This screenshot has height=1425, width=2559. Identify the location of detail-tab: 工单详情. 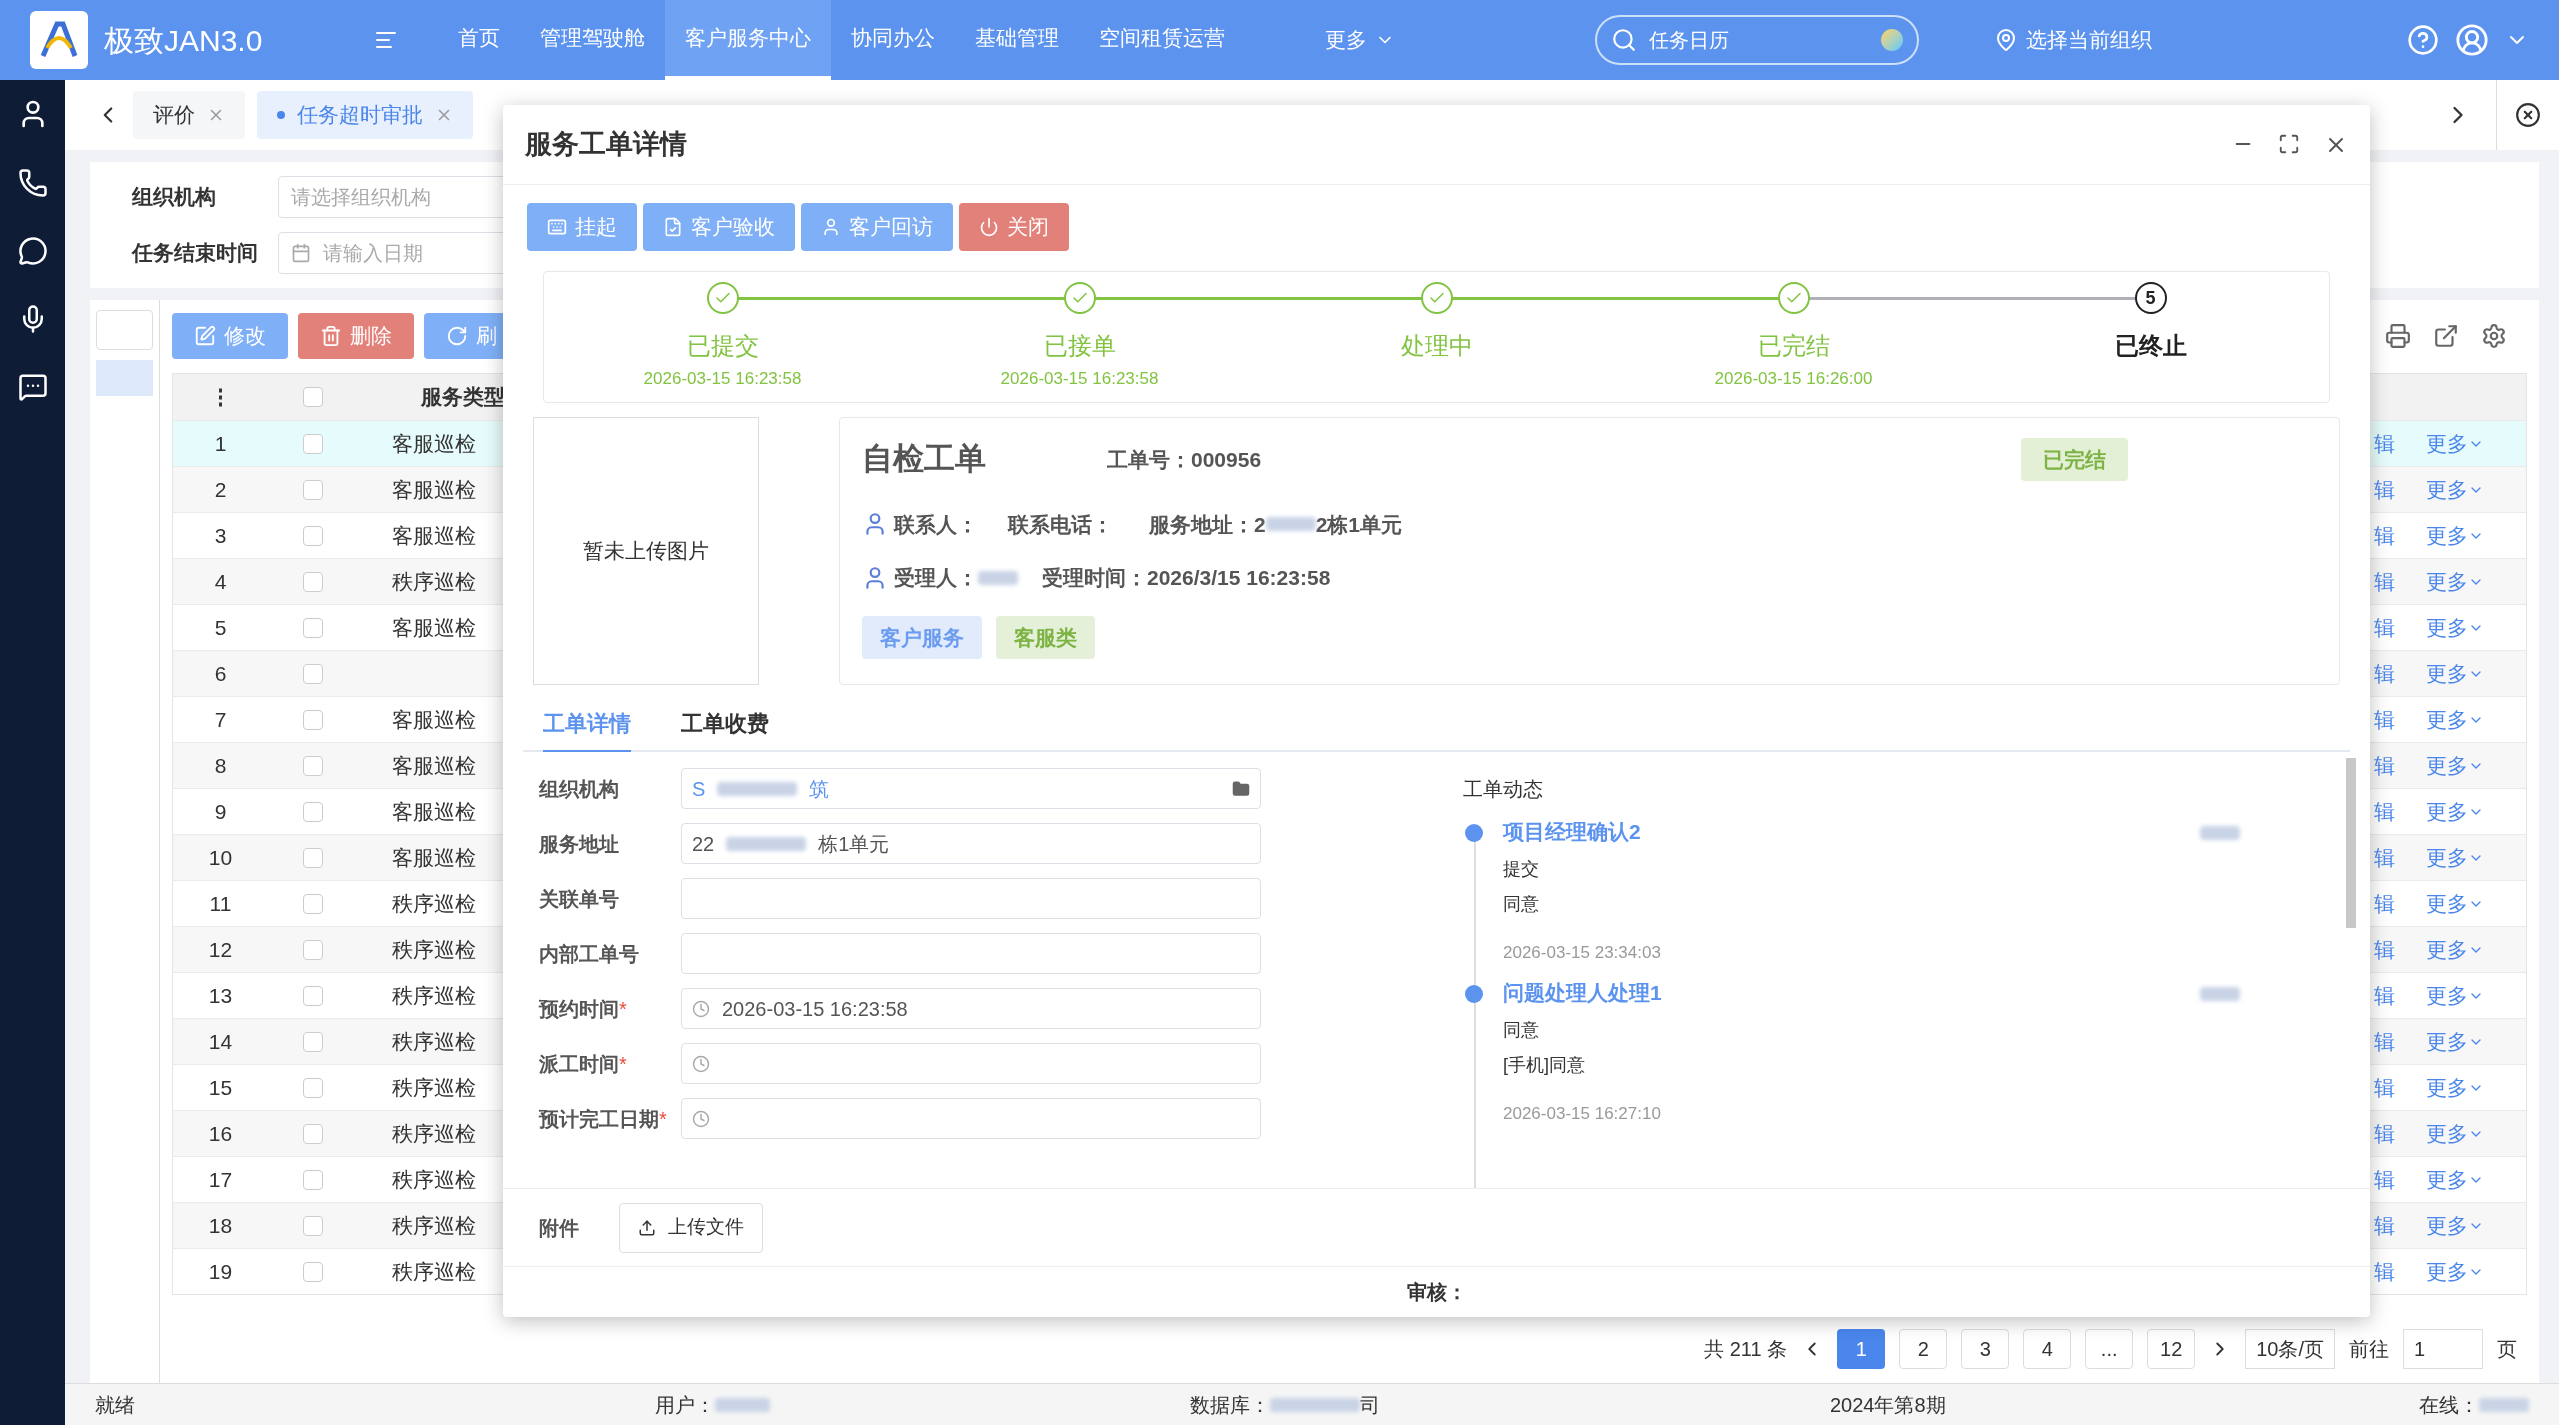
(587, 729).